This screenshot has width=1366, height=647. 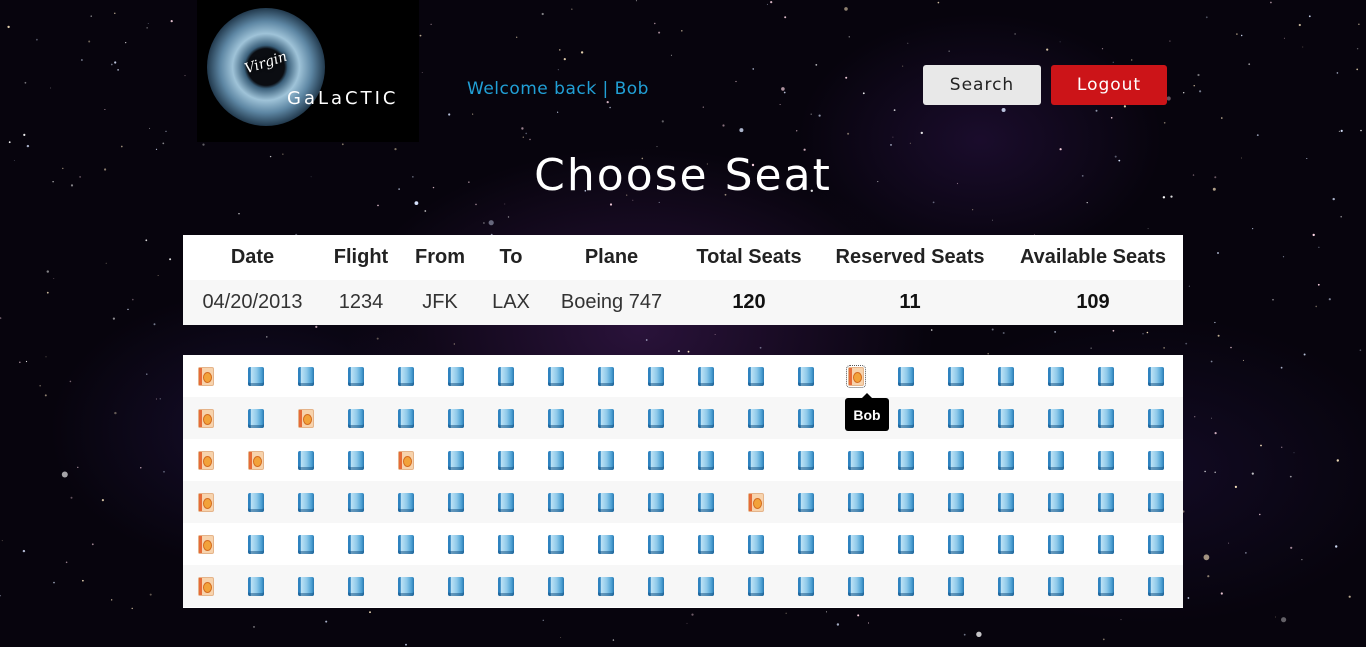 I want to click on search-button: Search, so click(x=982, y=85).